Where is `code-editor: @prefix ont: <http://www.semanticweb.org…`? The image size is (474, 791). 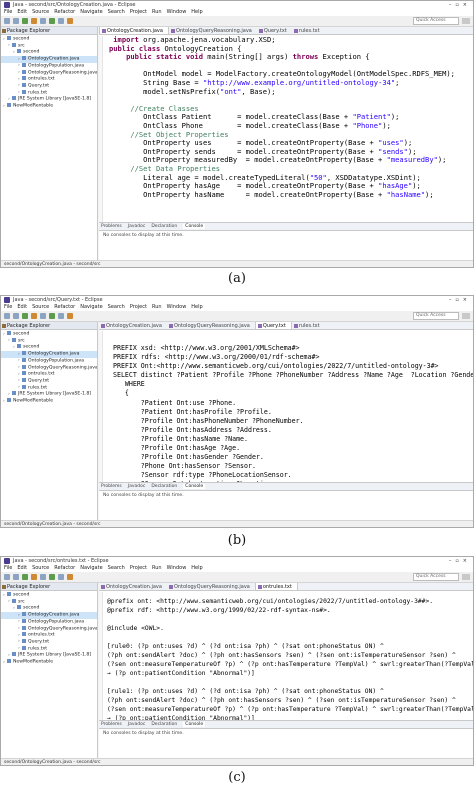 code-editor: @prefix ont: <http://www.semanticweb.org… is located at coordinates (288, 658).